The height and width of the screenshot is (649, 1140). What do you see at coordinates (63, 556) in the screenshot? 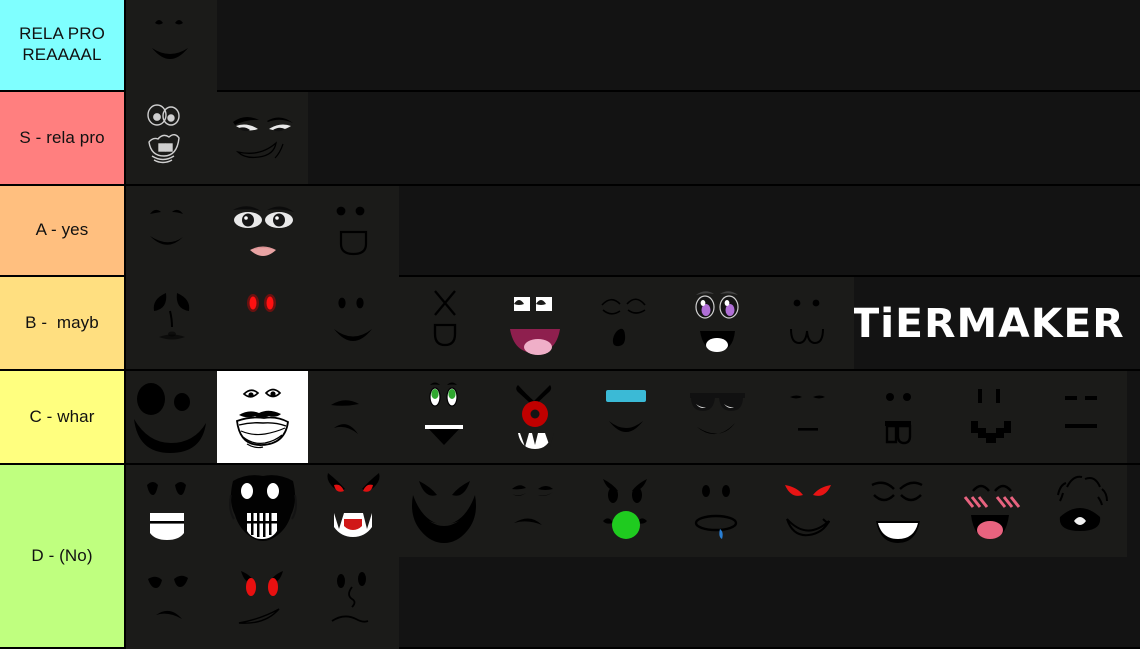
I see `tier-label-5: D - (No)` at bounding box center [63, 556].